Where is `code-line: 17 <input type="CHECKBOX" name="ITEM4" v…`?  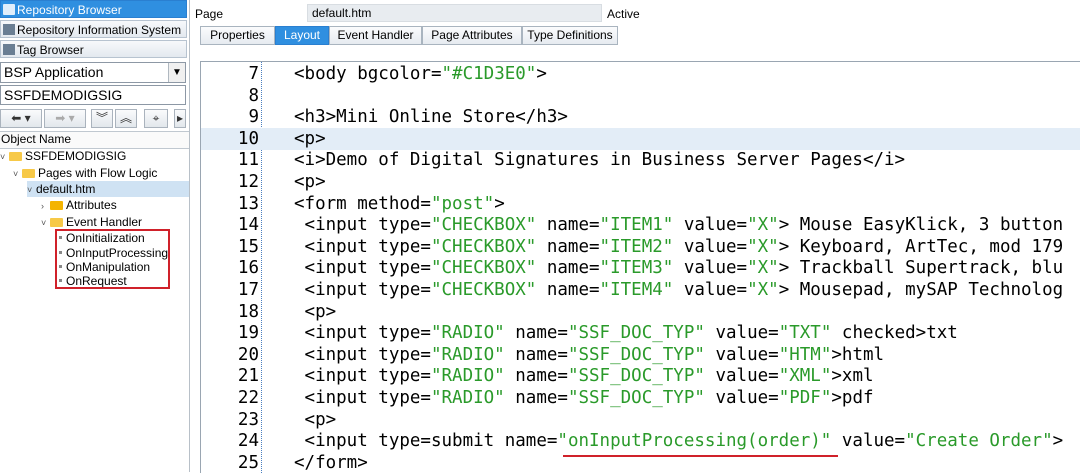 code-line: 17 <input type="CHECKBOX" name="ITEM4" v… is located at coordinates (640, 290).